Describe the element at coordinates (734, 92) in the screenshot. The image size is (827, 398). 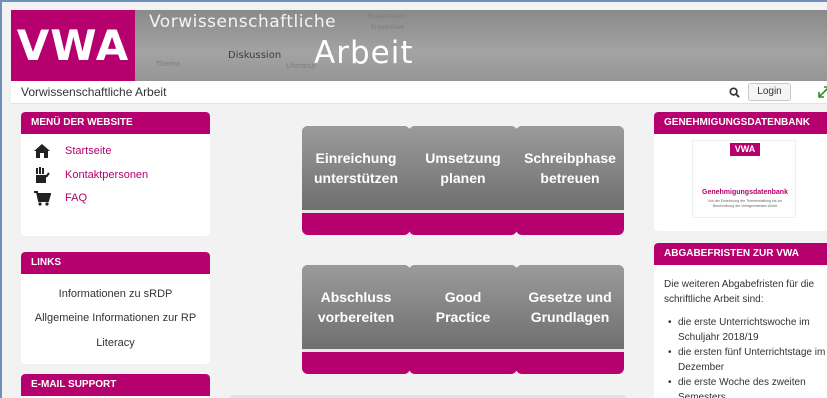
I see `search-icon` at that location.